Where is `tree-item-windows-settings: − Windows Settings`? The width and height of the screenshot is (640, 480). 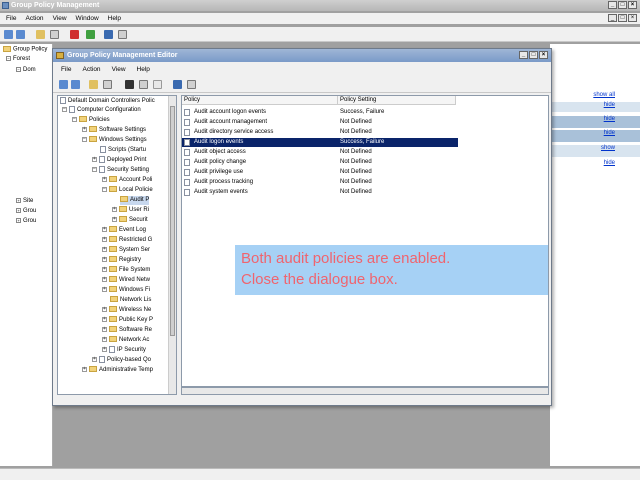
tree-item-windows-settings: − Windows Settings is located at coordinates (114, 140).